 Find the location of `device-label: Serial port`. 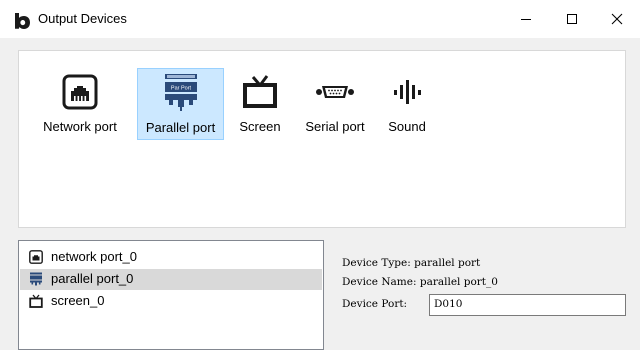

device-label: Serial port is located at coordinates (335, 126).